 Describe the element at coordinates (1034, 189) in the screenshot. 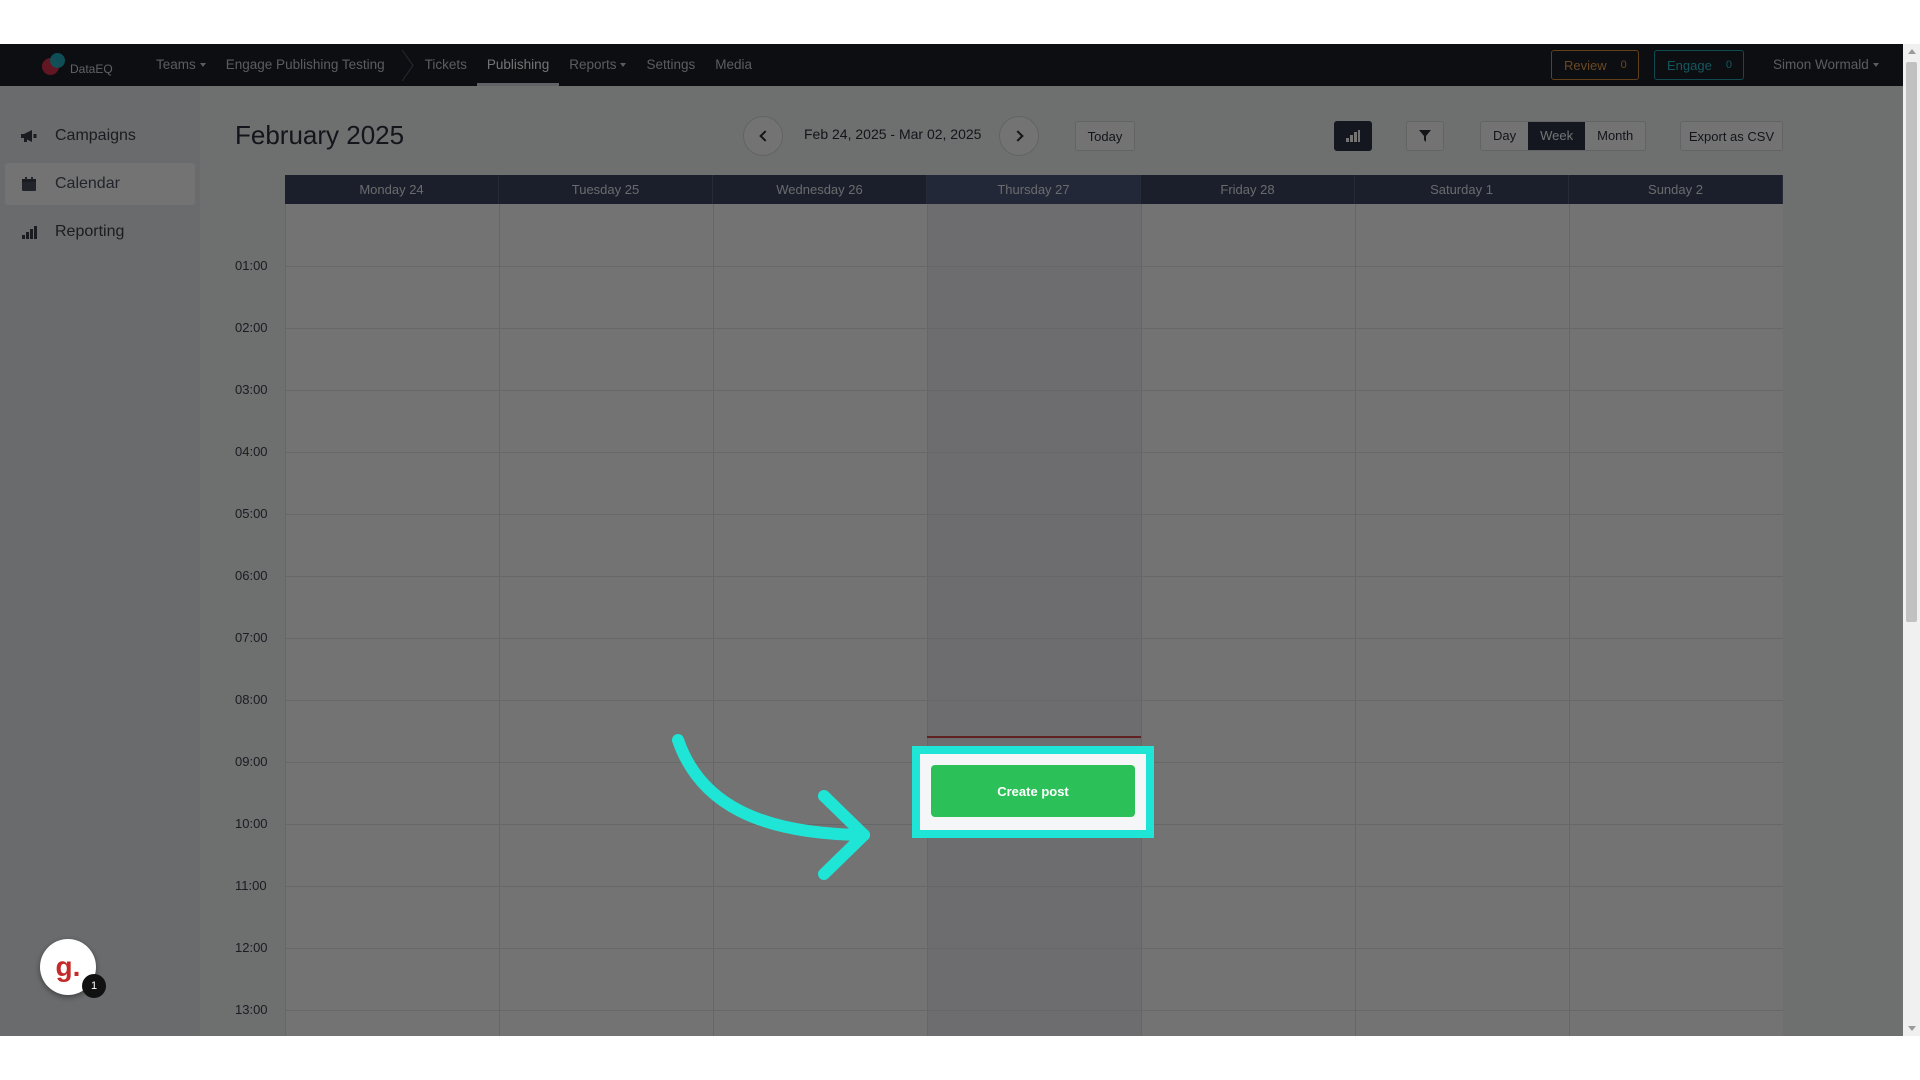

I see `day-header: Thursday 27` at that location.